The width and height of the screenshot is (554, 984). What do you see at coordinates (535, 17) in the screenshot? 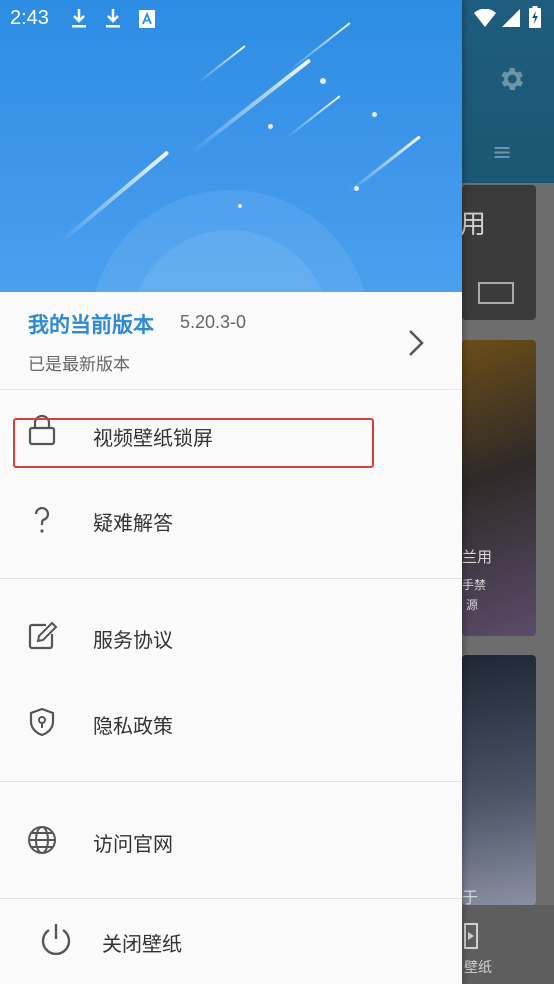
I see `battery-charging-icon` at bounding box center [535, 17].